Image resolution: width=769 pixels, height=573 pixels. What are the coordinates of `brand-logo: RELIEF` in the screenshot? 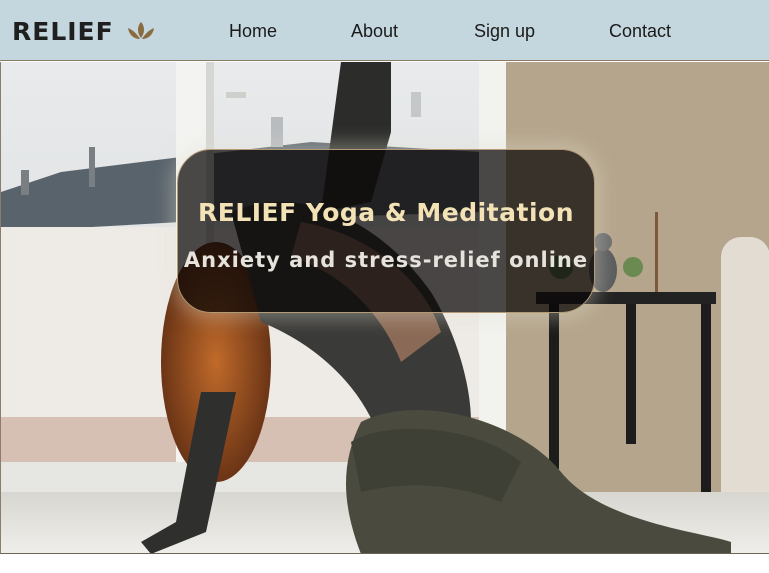 It's located at (84, 31).